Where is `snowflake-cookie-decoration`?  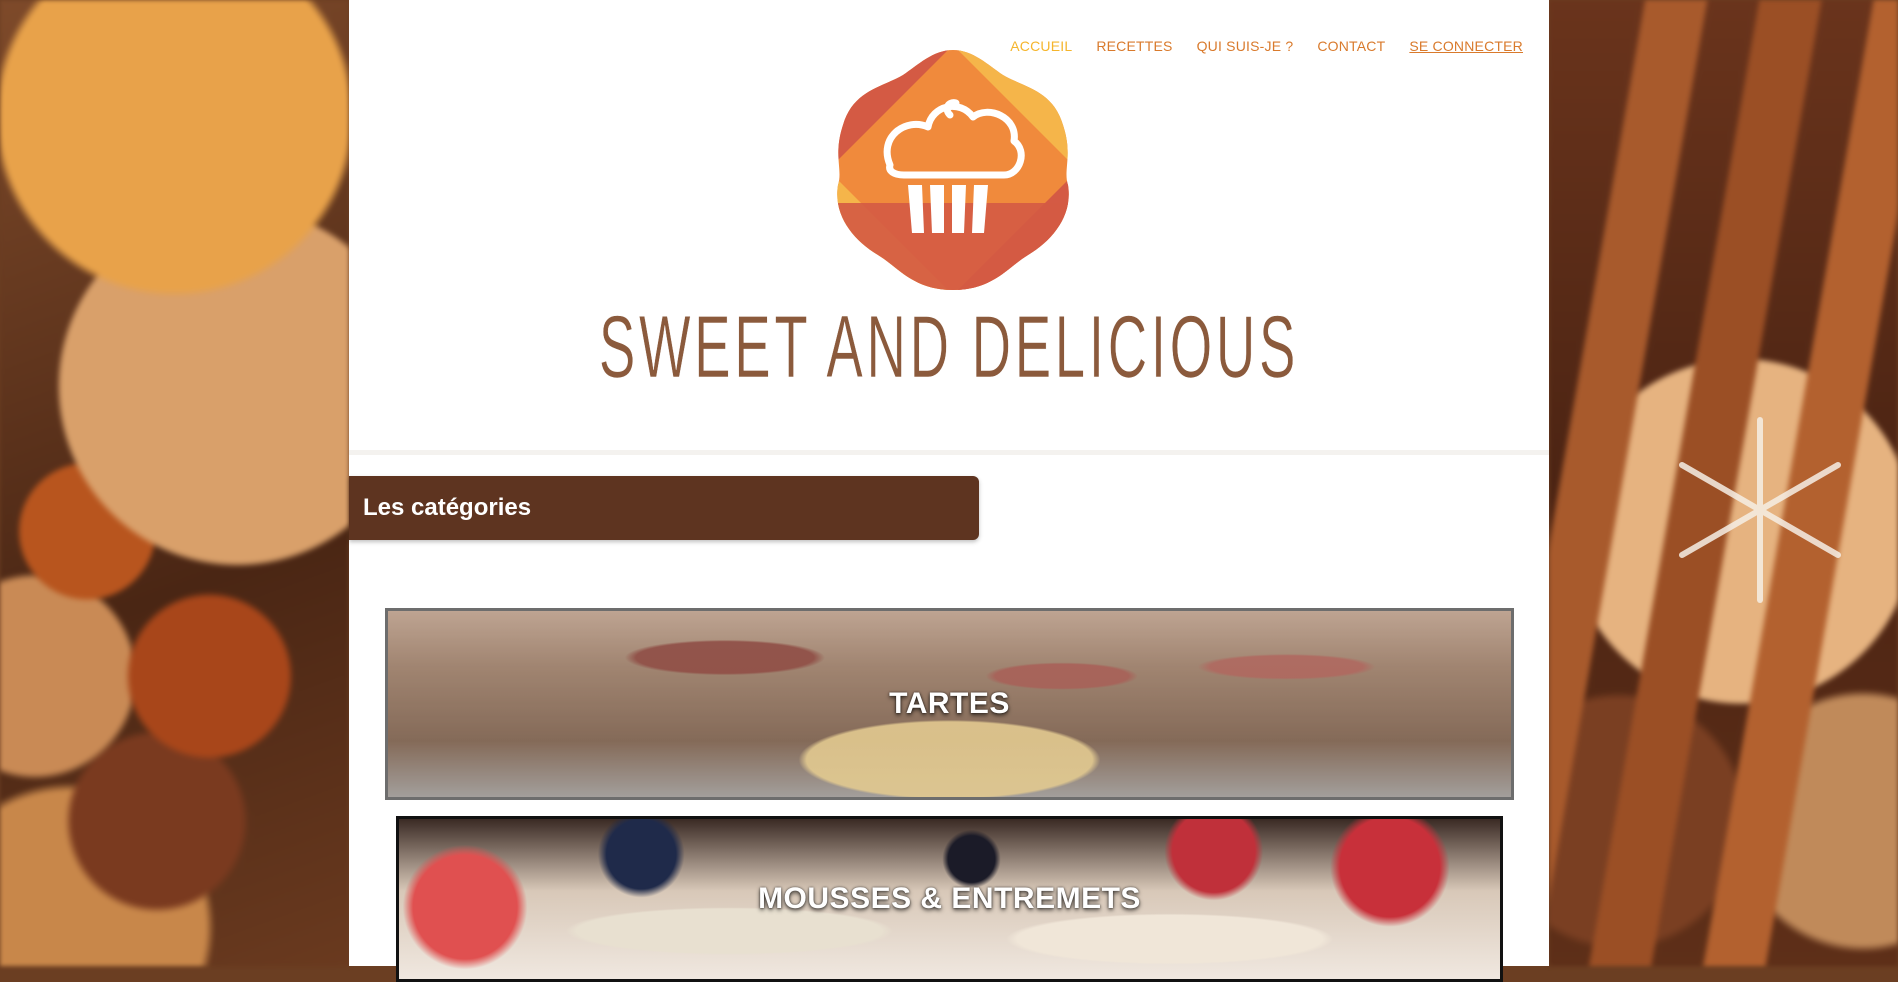
snowflake-cookie-decoration is located at coordinates (1760, 510).